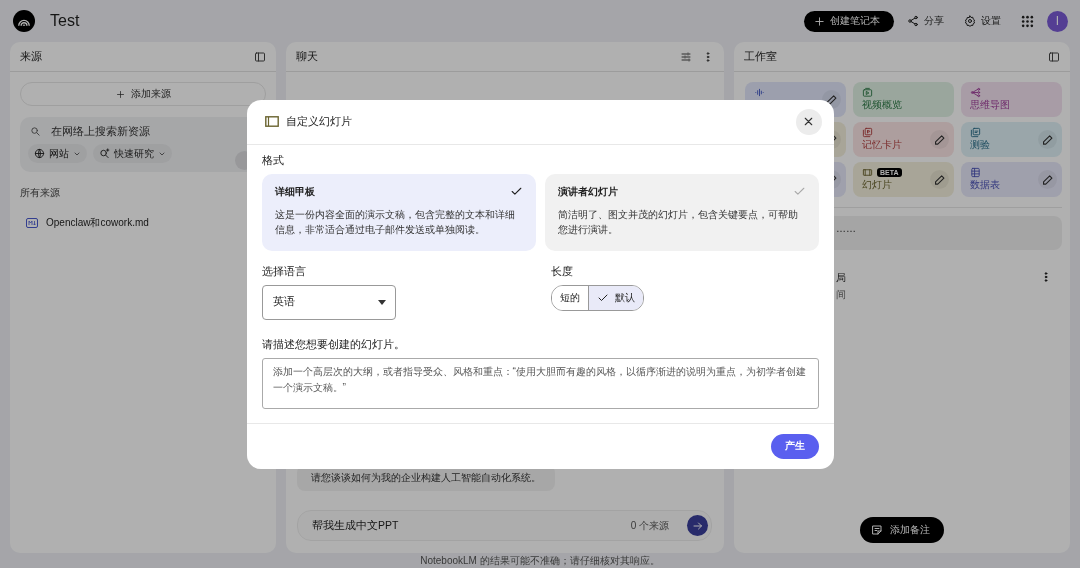 Image resolution: width=1080 pixels, height=568 pixels. I want to click on description-field: 添加一个高层次的大纲，或者指导受众、风格和重点：“使用大胆而有趣的风格，以循序渐进的说明为重点，为初学者创建一个演示文稿。”, so click(540, 383).